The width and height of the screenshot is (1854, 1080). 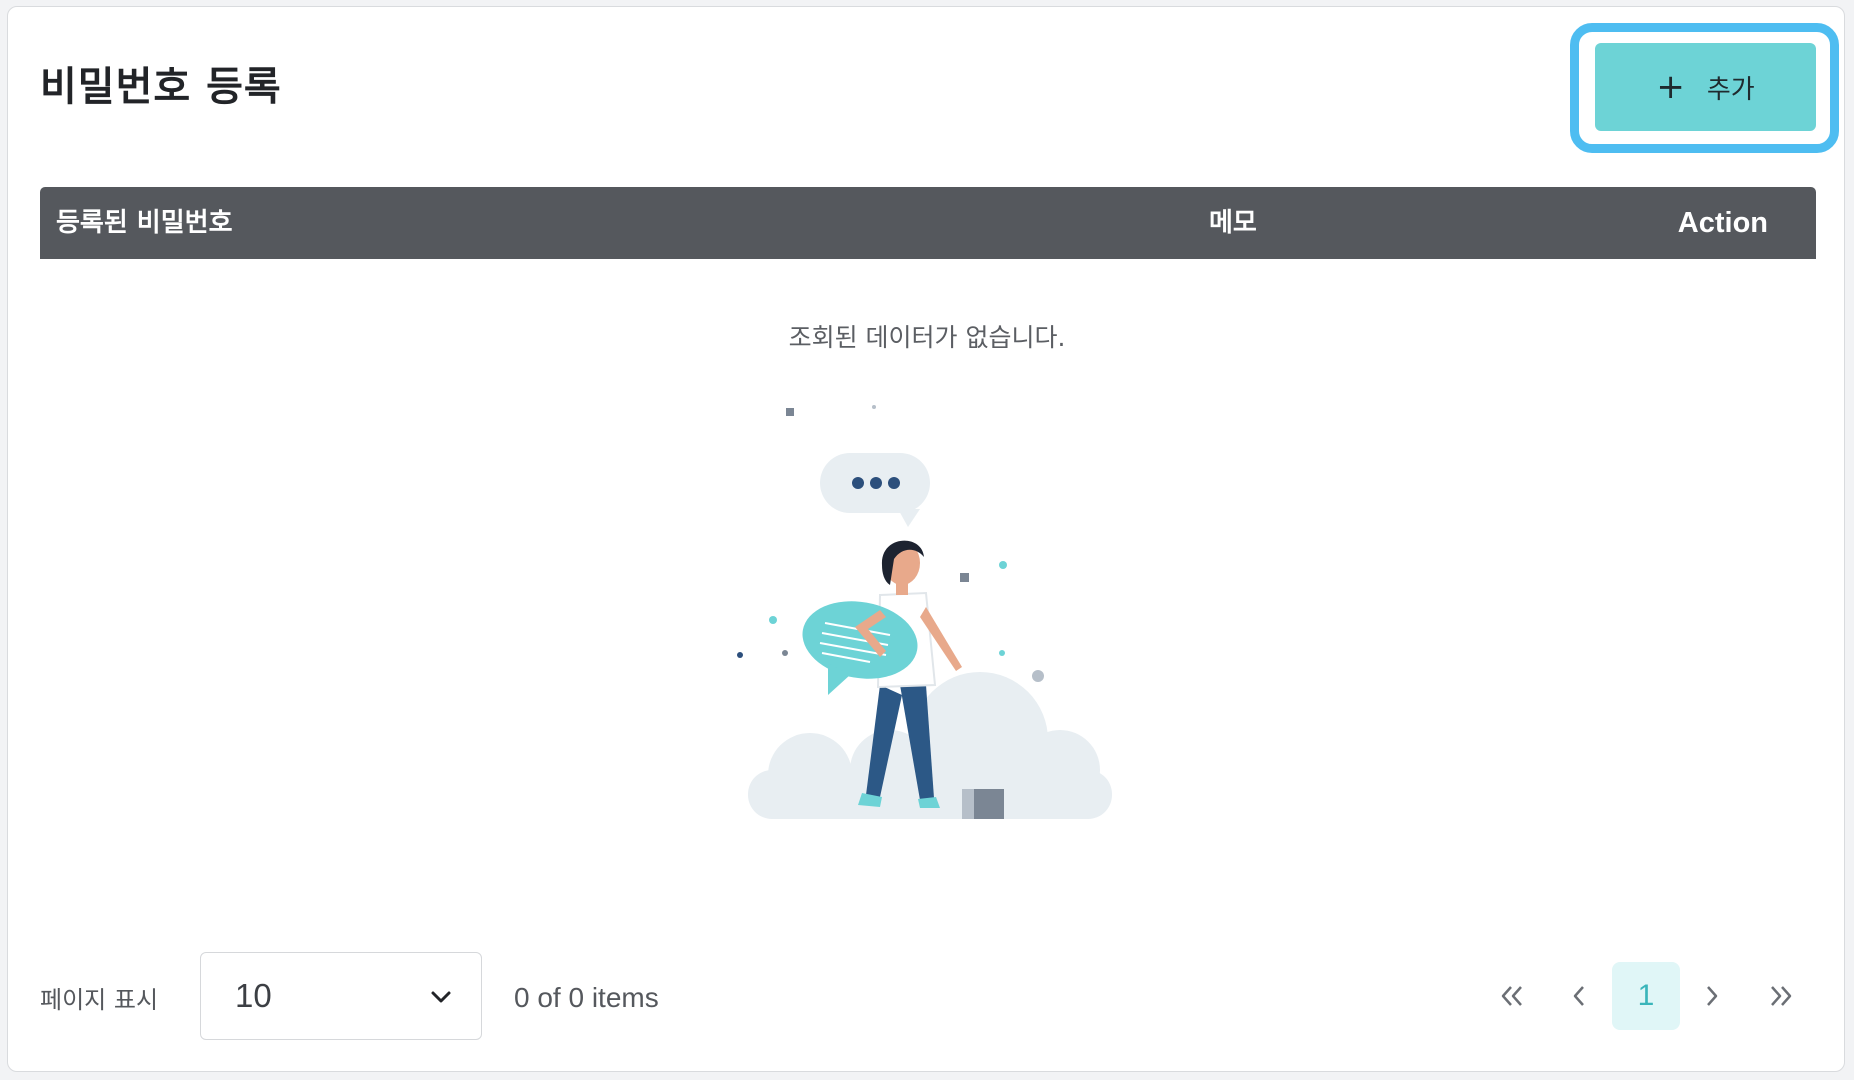 I want to click on page-size-select: 10, so click(x=341, y=996).